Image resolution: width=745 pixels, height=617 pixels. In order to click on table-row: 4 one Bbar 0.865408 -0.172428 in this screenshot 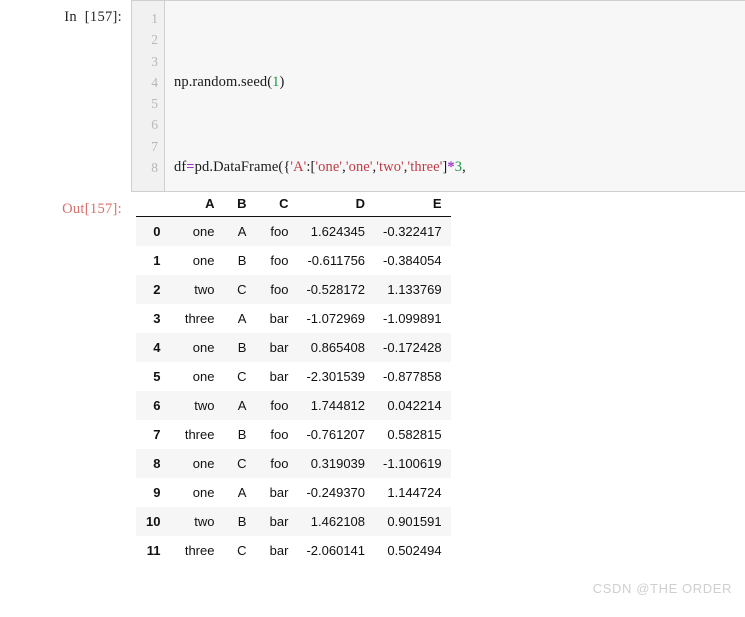, I will do `click(293, 347)`.